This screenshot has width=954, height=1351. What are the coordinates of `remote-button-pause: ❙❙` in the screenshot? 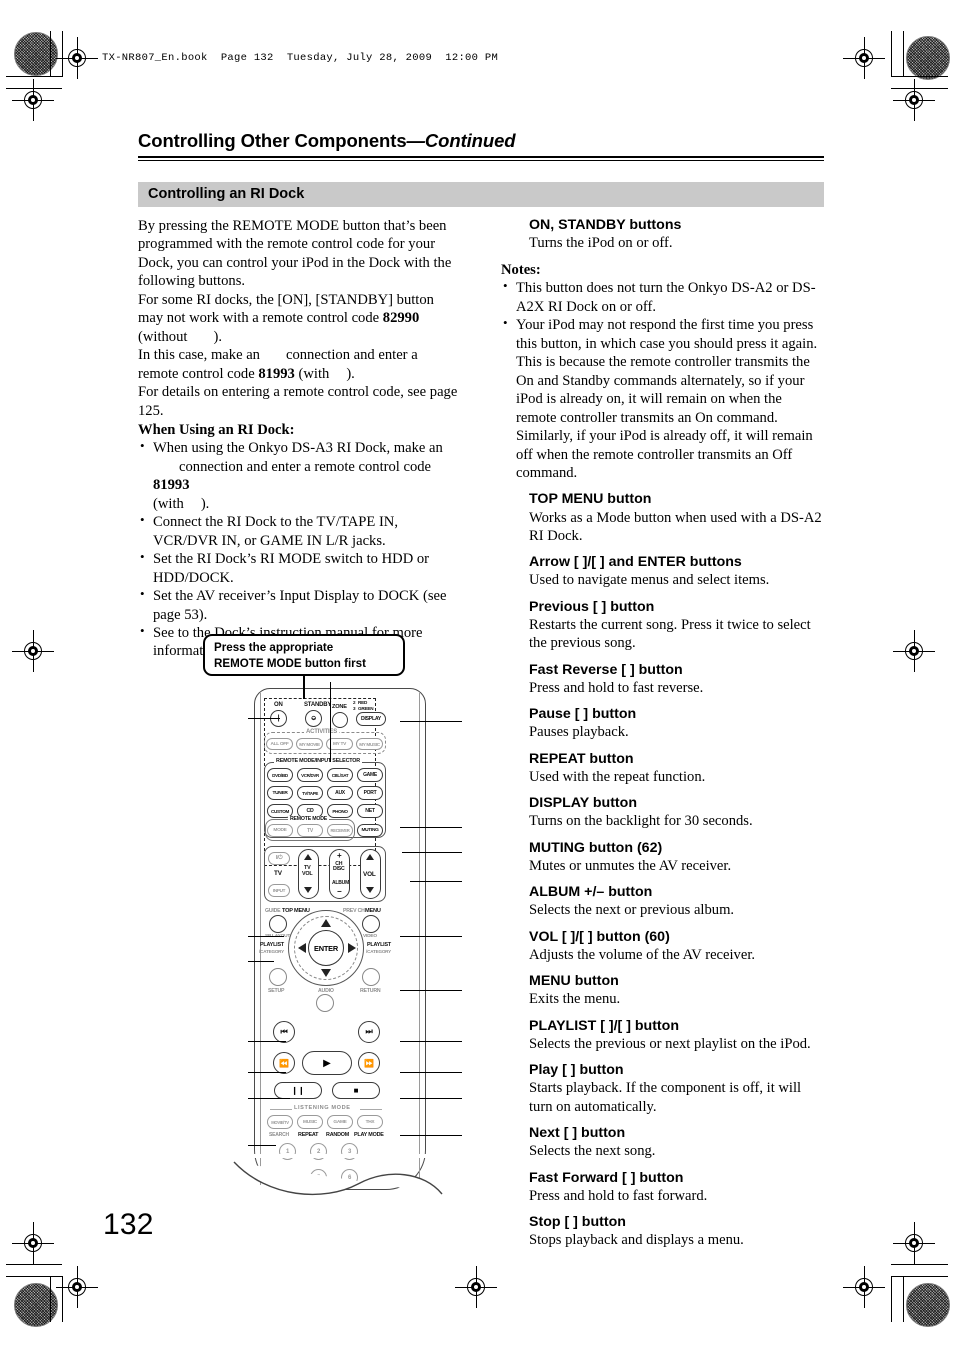 It's located at (298, 1090).